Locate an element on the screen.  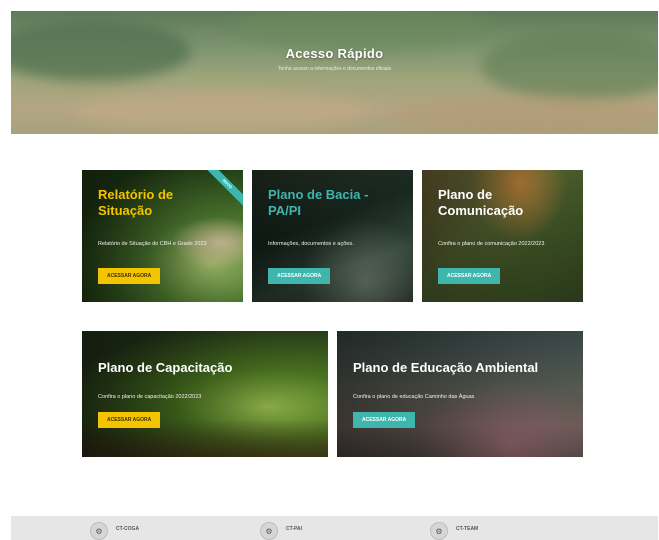
footer-item-ct-coga: ⚙ CT-COGA is located at coordinates (114, 531).